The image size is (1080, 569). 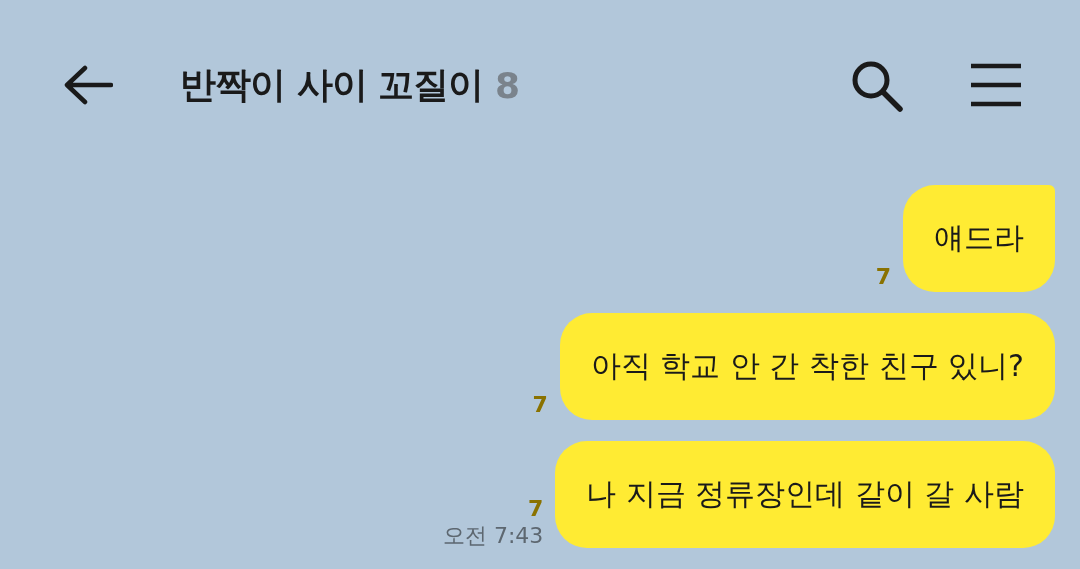 I want to click on chat-title: 반짝이 사이 꼬질이, so click(x=332, y=84).